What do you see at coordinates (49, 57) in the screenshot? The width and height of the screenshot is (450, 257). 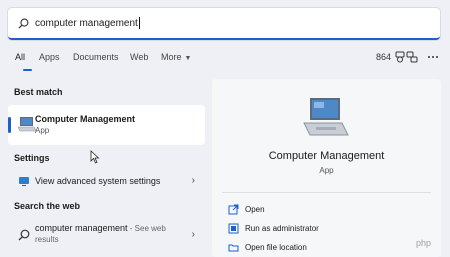 I see `tab-apps: Apps` at bounding box center [49, 57].